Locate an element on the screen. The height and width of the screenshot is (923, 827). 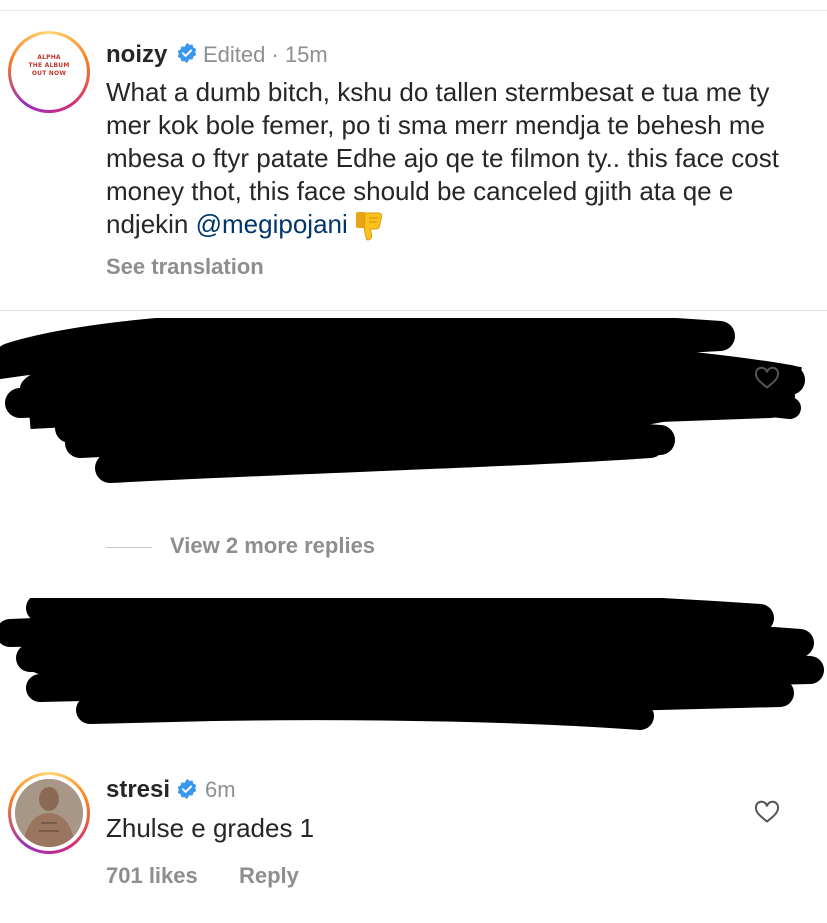
comment-text: Zhulse e grades 1 is located at coordinates (210, 828).